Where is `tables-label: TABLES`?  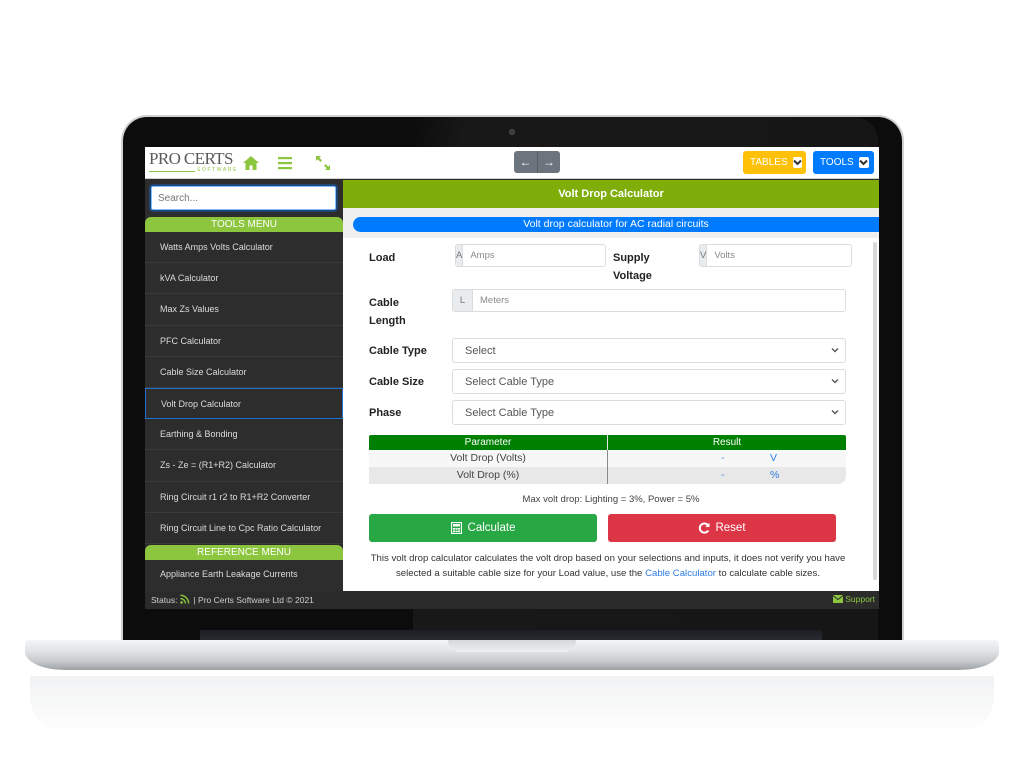
tables-label: TABLES is located at coordinates (769, 162).